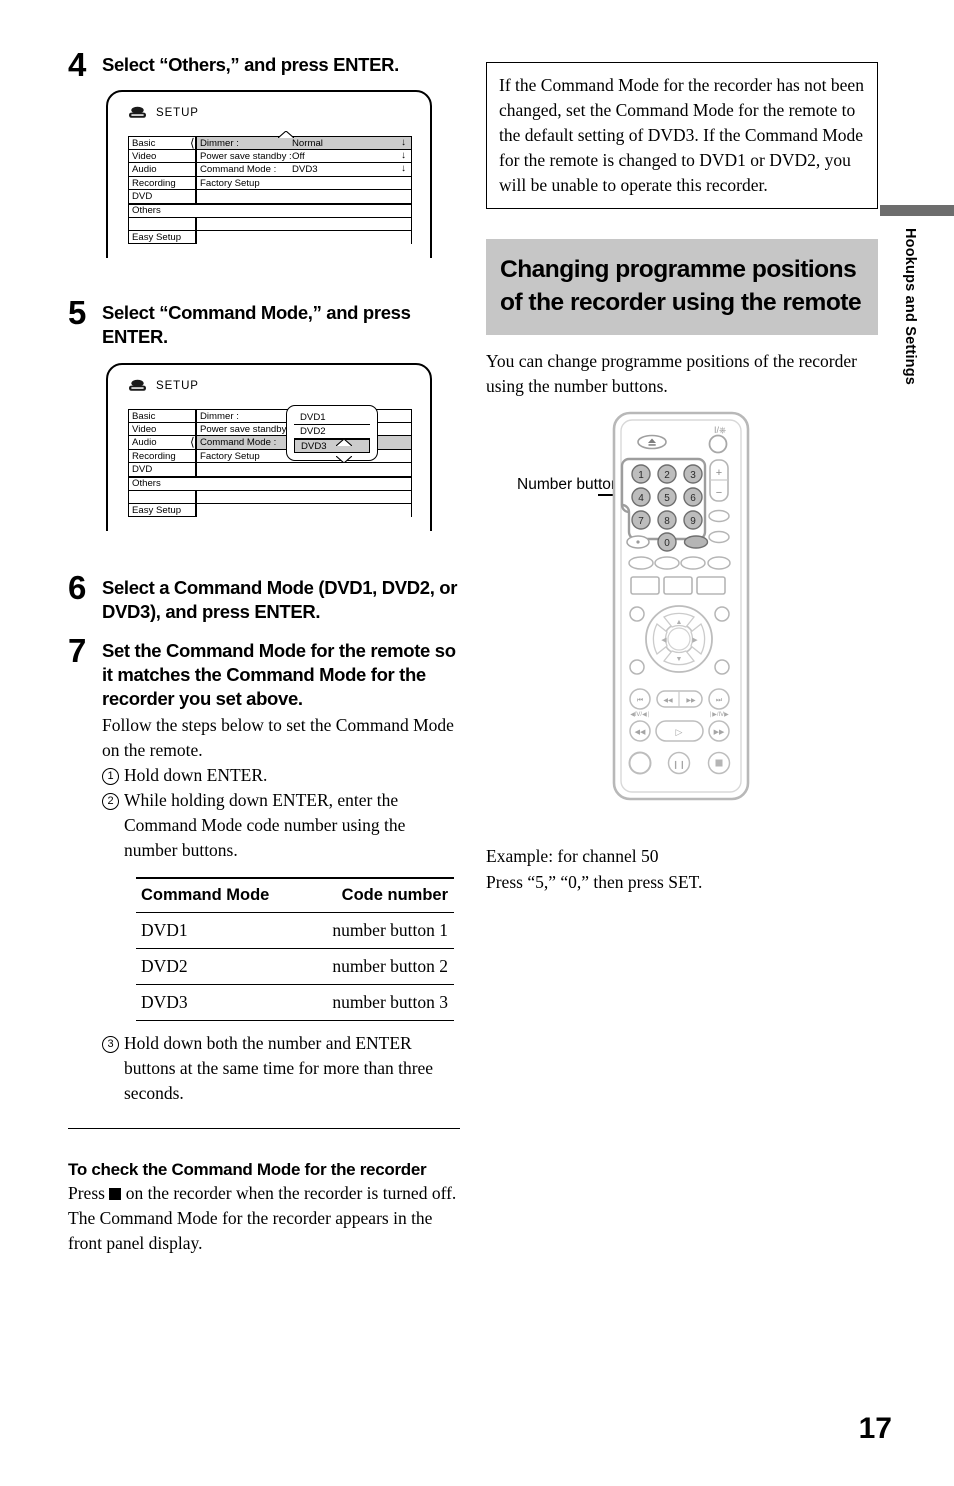 This screenshot has width=954, height=1486. What do you see at coordinates (218, 930) in the screenshot?
I see `table-cell-mode-dvd1: DVD1` at bounding box center [218, 930].